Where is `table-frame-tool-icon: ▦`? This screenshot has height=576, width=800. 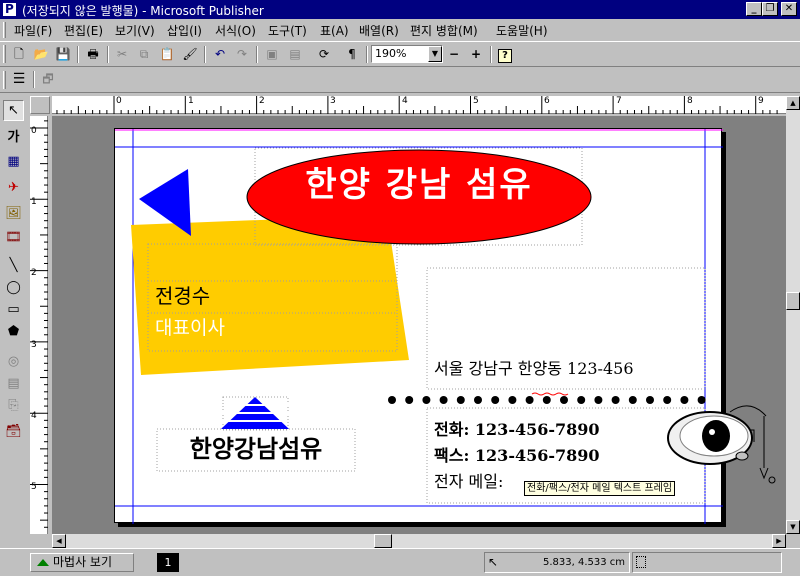
table-frame-tool-icon: ▦ is located at coordinates (13, 162).